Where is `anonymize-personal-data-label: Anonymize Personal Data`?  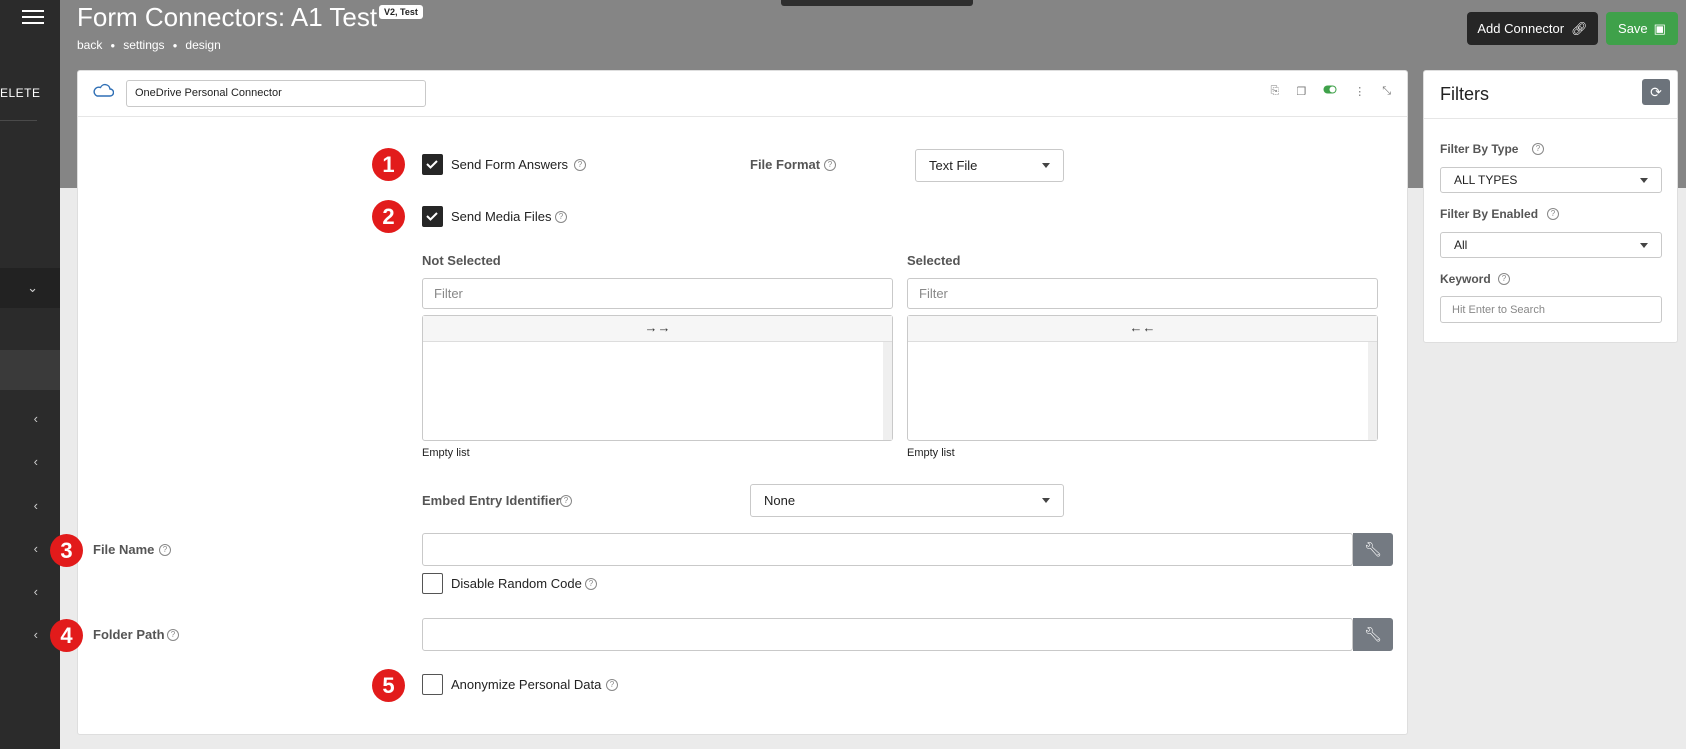 anonymize-personal-data-label: Anonymize Personal Data is located at coordinates (526, 684).